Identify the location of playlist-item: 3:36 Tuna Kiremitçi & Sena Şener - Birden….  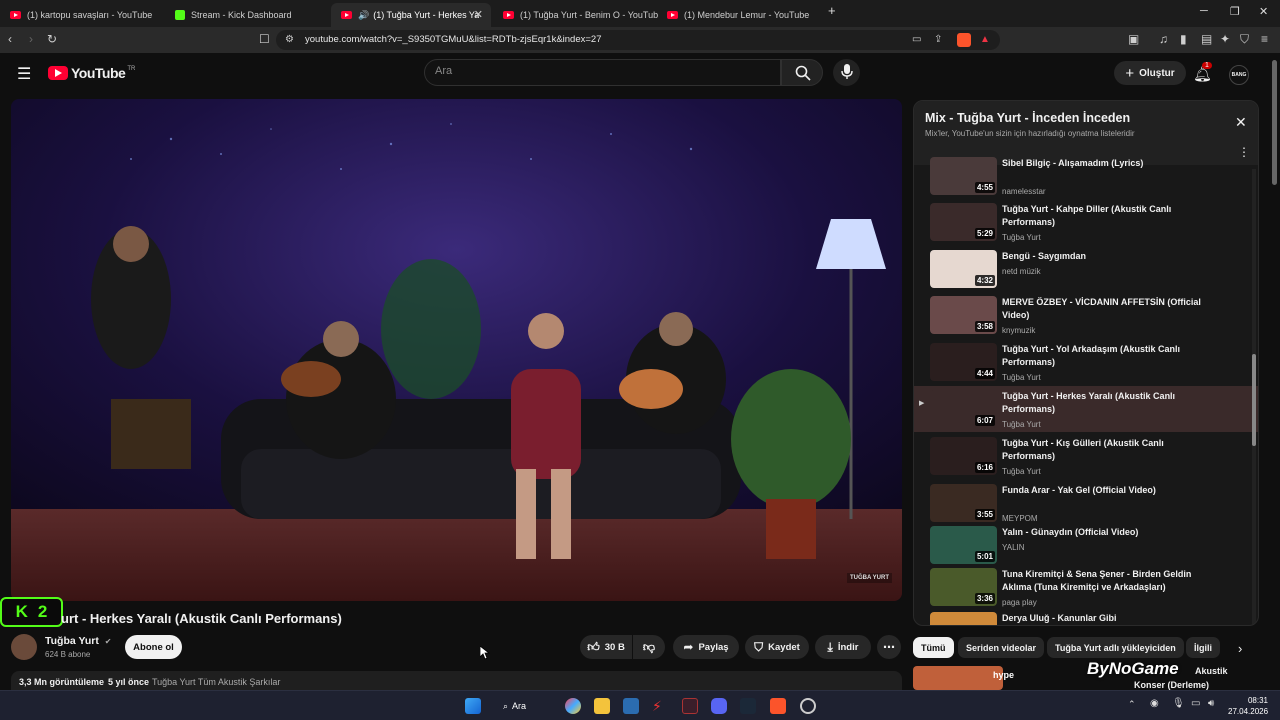
(1086, 587).